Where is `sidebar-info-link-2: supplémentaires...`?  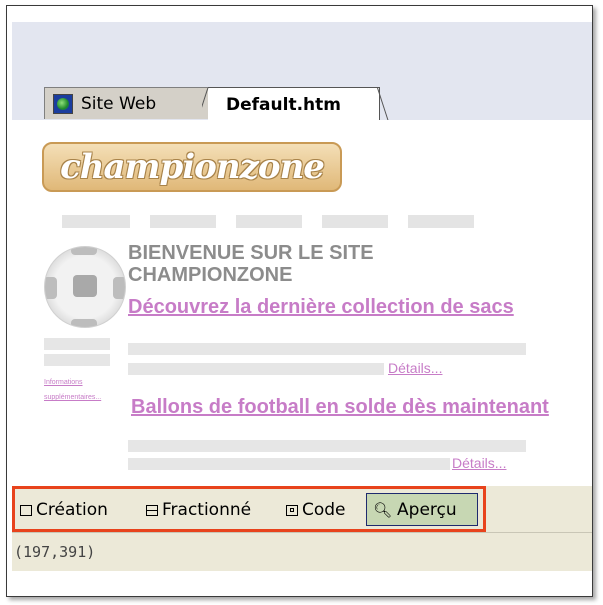 sidebar-info-link-2: supplémentaires... is located at coordinates (72, 397).